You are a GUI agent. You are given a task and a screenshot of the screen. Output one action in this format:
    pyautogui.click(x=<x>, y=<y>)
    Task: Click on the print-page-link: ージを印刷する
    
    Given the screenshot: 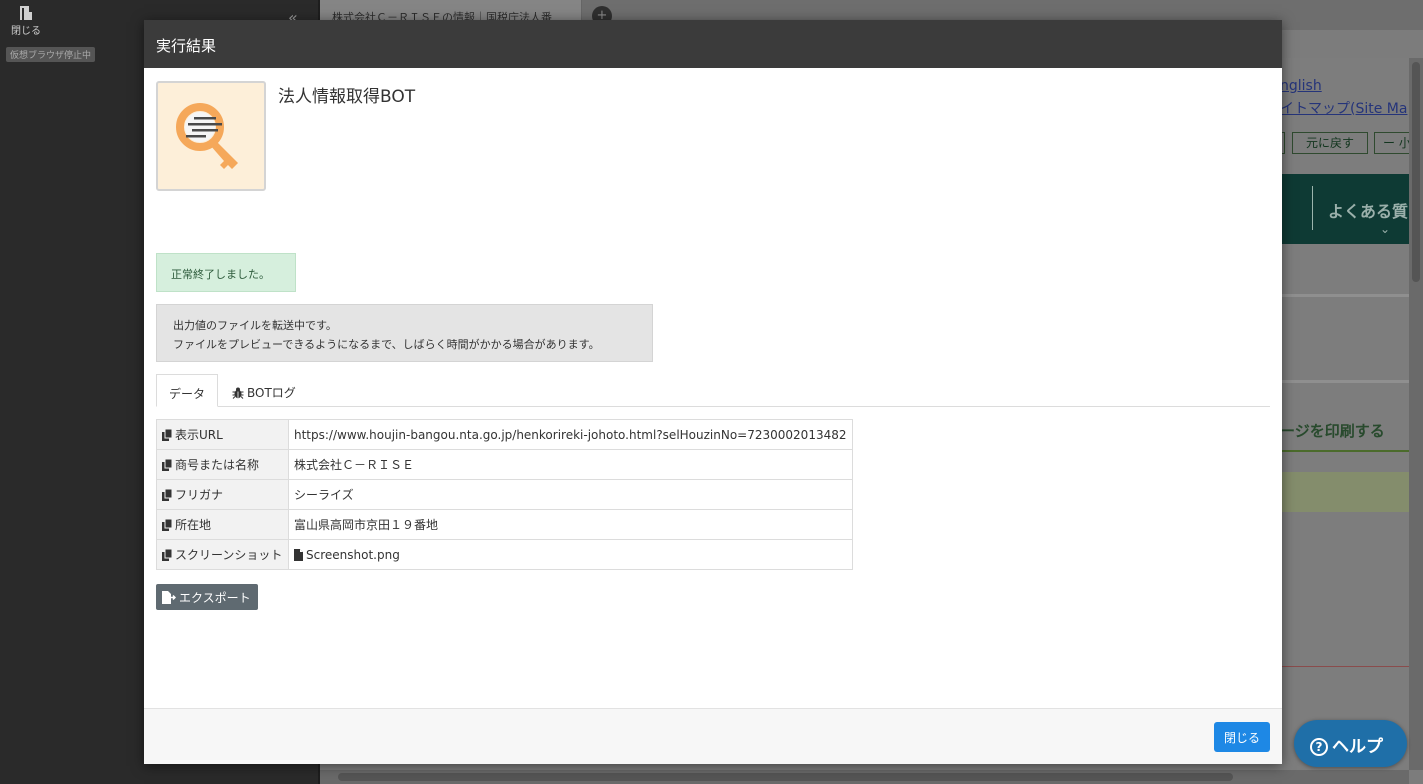 What is the action you would take?
    pyautogui.click(x=1332, y=430)
    